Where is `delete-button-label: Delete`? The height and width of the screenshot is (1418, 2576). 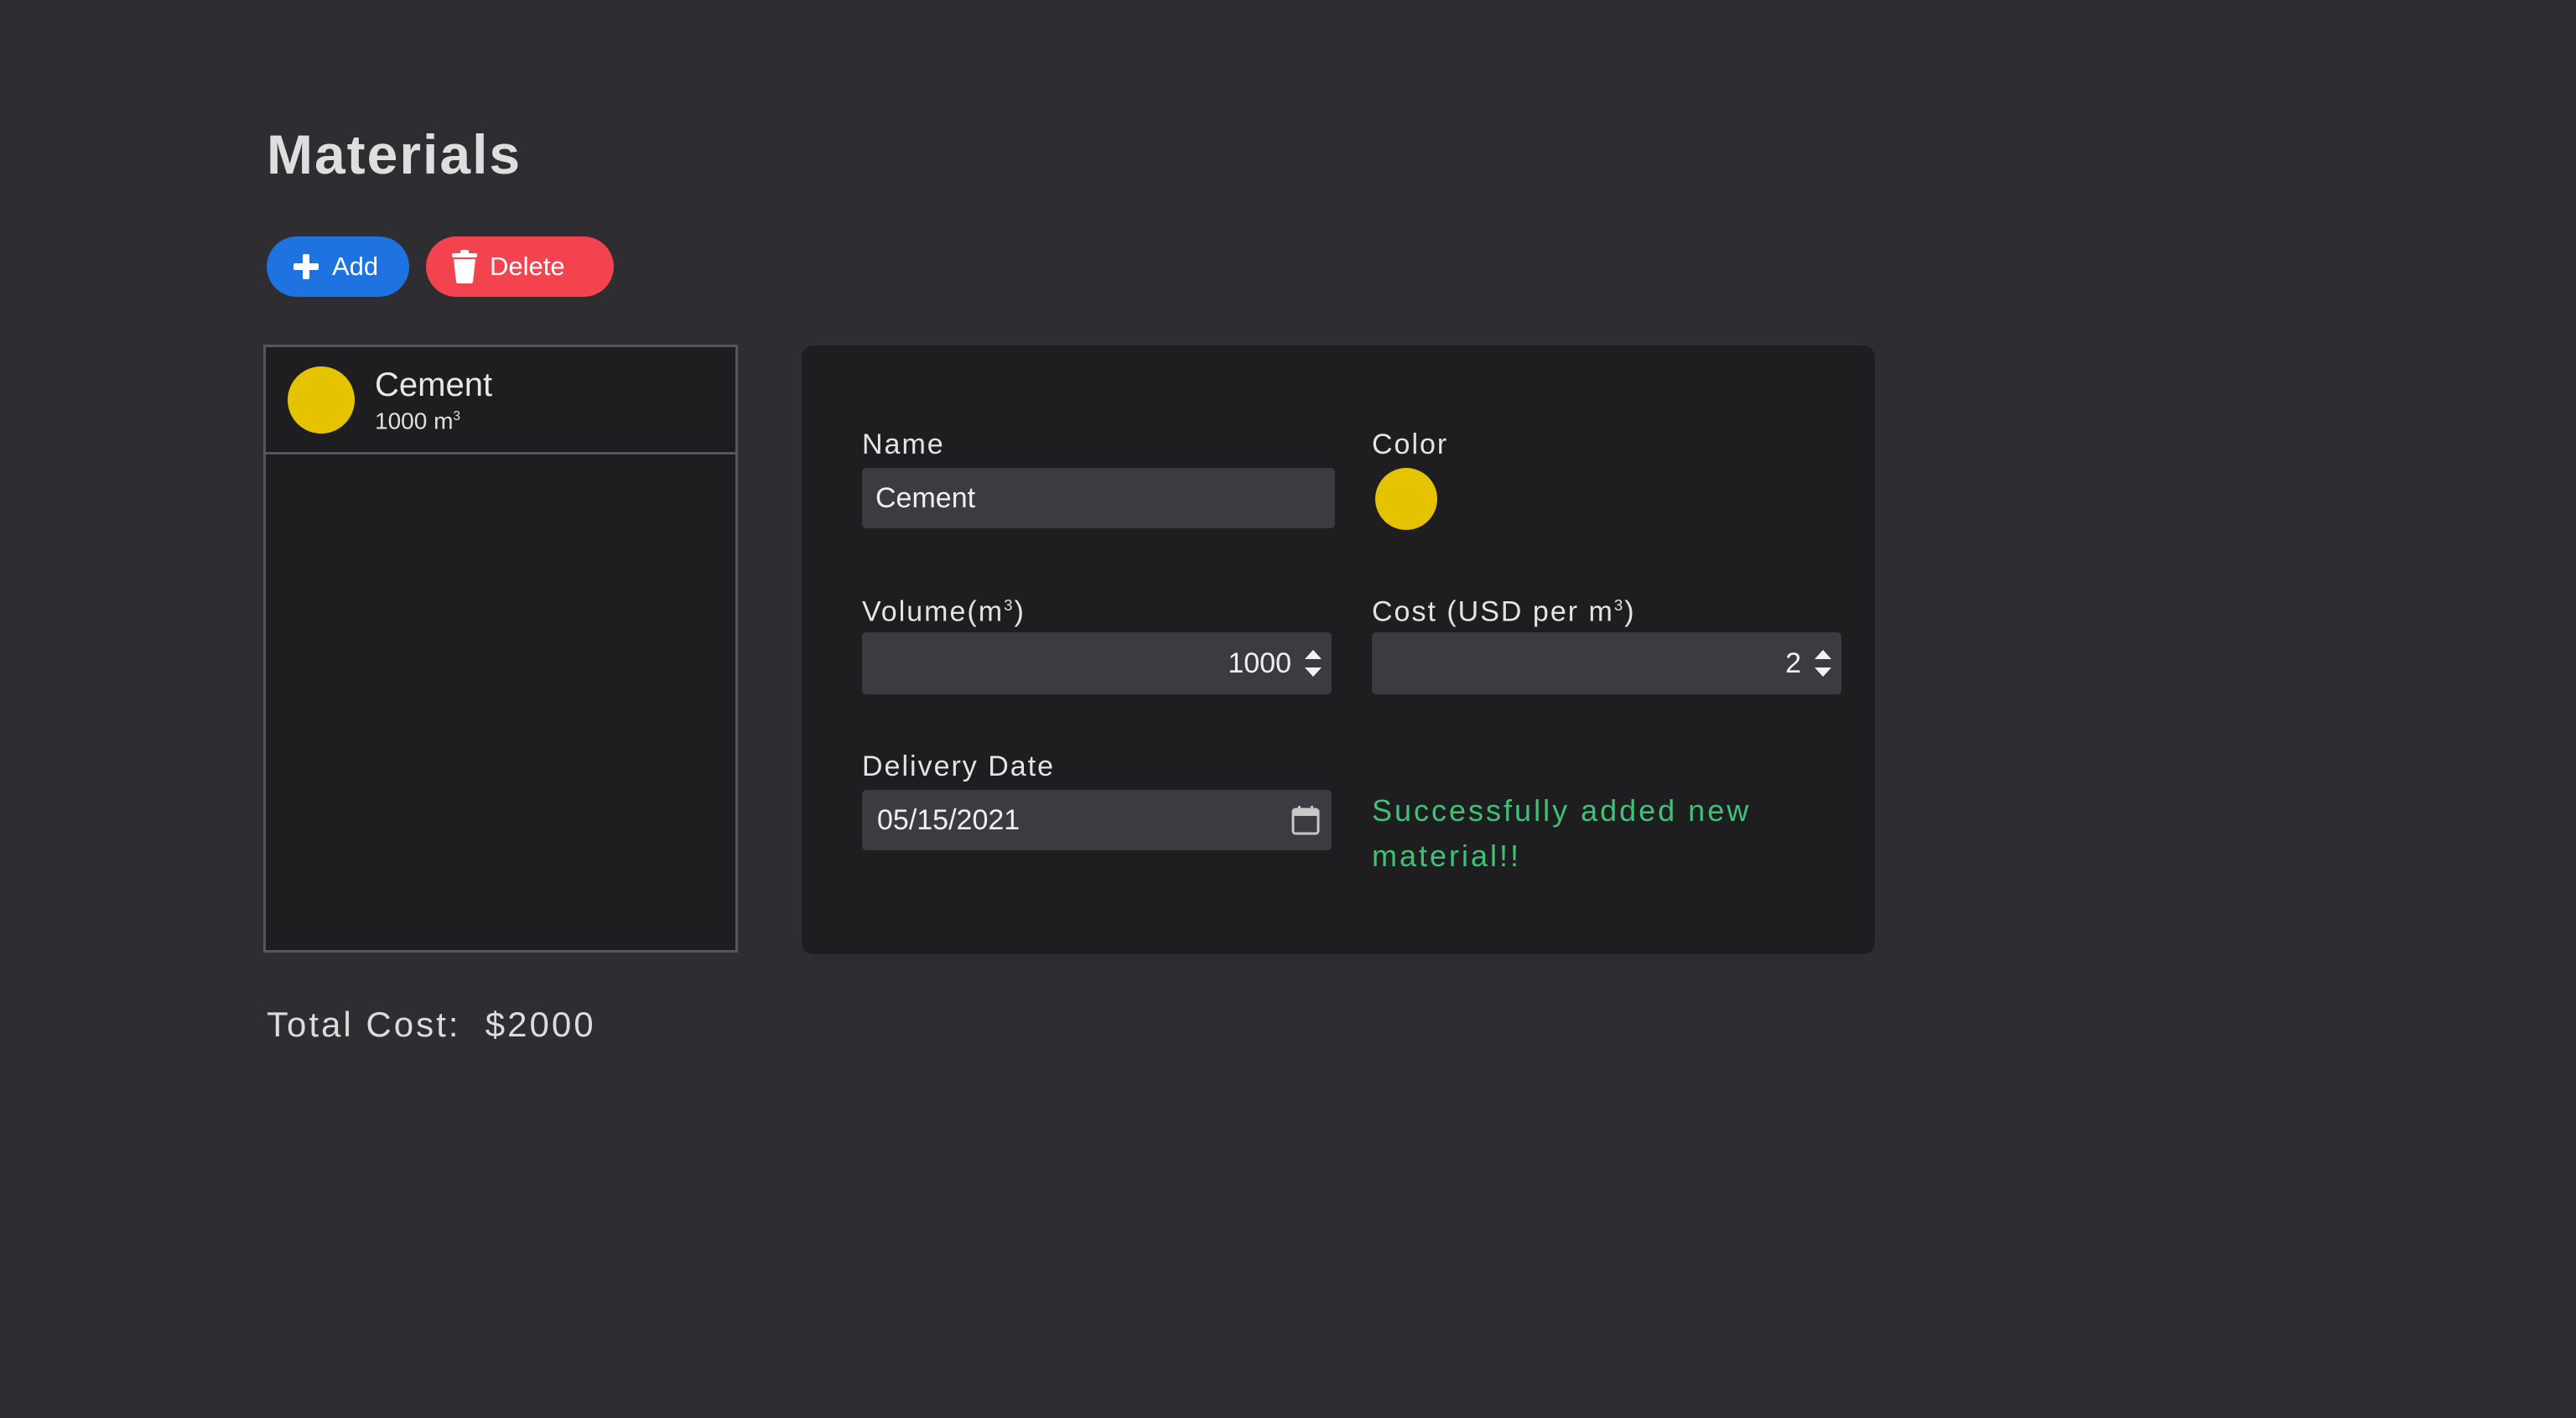
delete-button-label: Delete is located at coordinates (527, 266).